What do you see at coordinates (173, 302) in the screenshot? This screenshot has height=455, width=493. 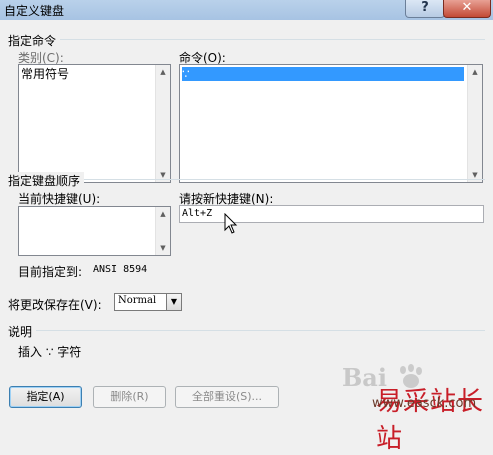 I see `dropdown-arrow-icon: ▼` at bounding box center [173, 302].